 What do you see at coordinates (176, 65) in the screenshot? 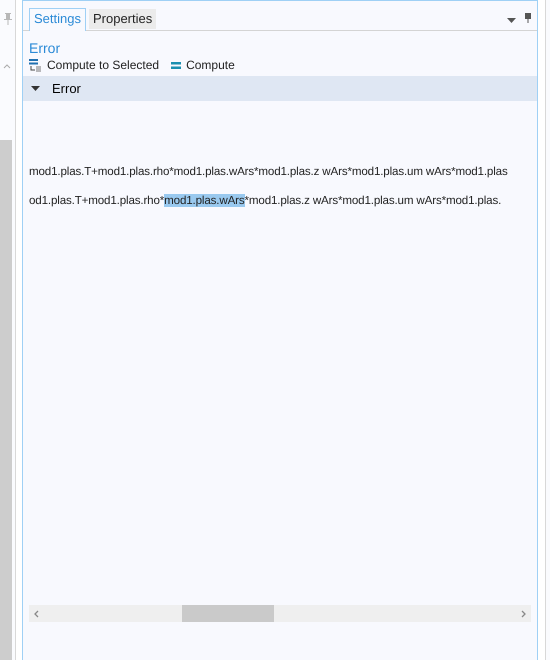
I see `equals-icon` at bounding box center [176, 65].